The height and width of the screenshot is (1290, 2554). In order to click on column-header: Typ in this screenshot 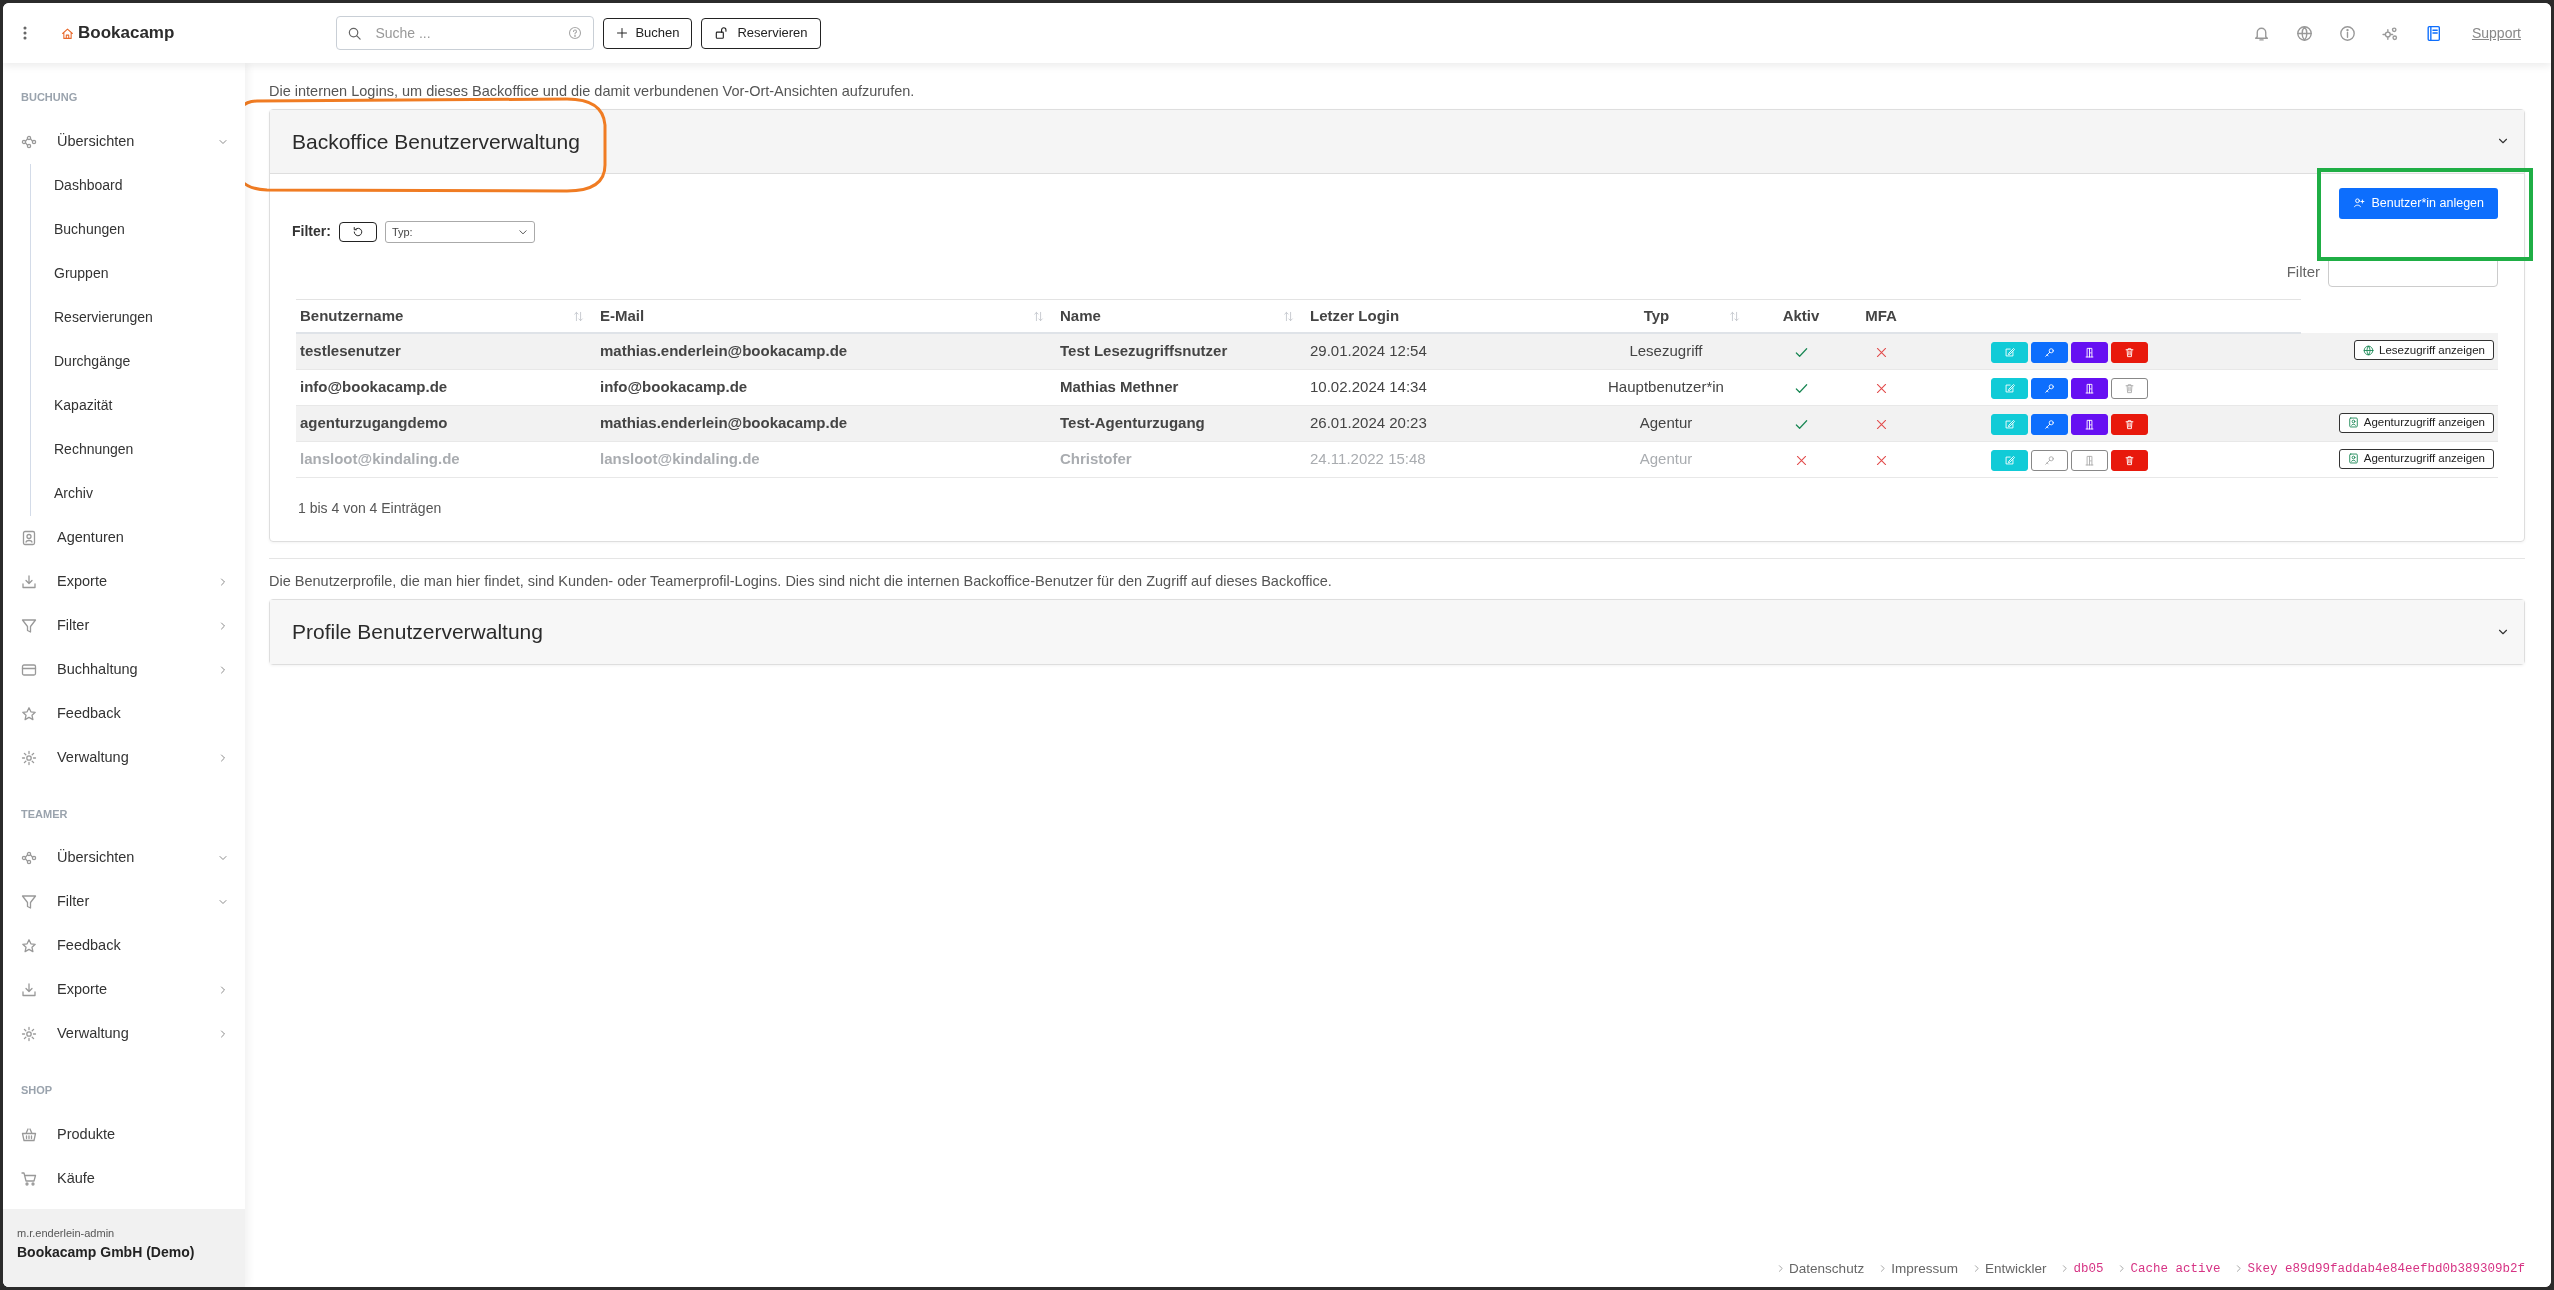, I will do `click(1656, 316)`.